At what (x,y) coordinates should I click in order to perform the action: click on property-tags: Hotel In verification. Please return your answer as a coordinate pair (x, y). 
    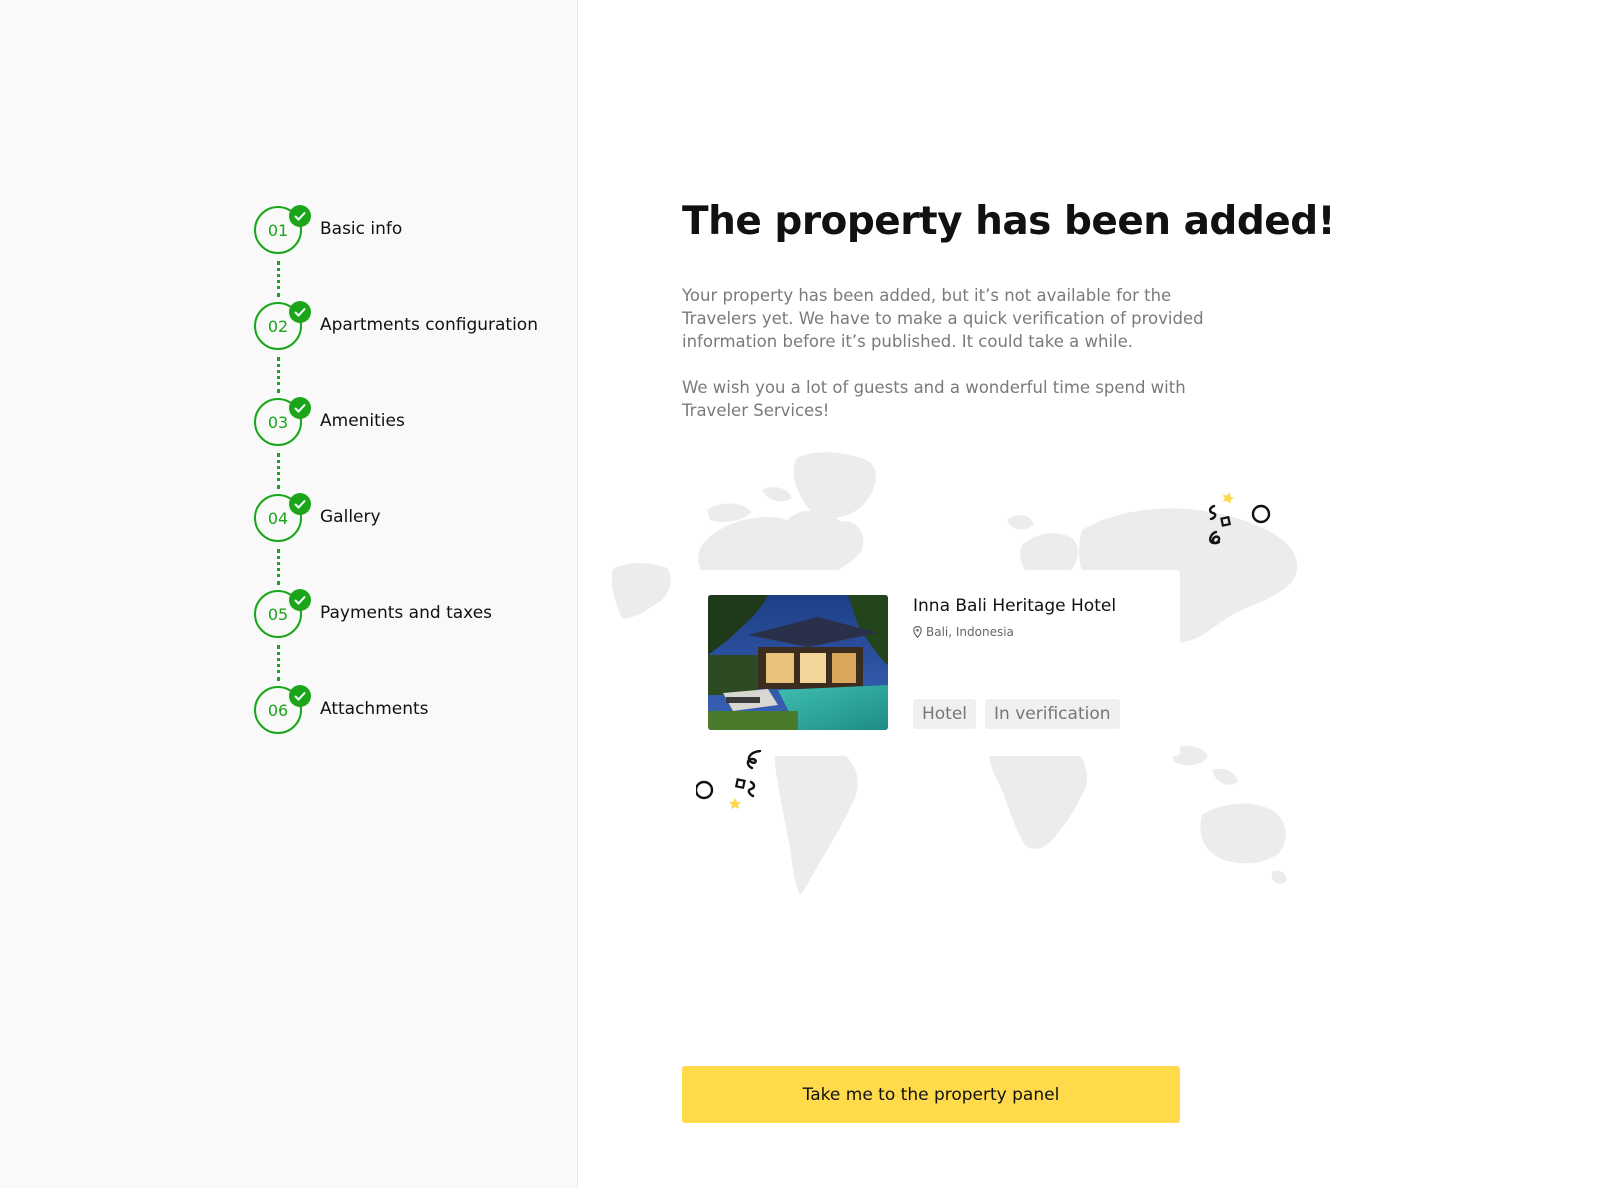
    Looking at the image, I should click on (1016, 714).